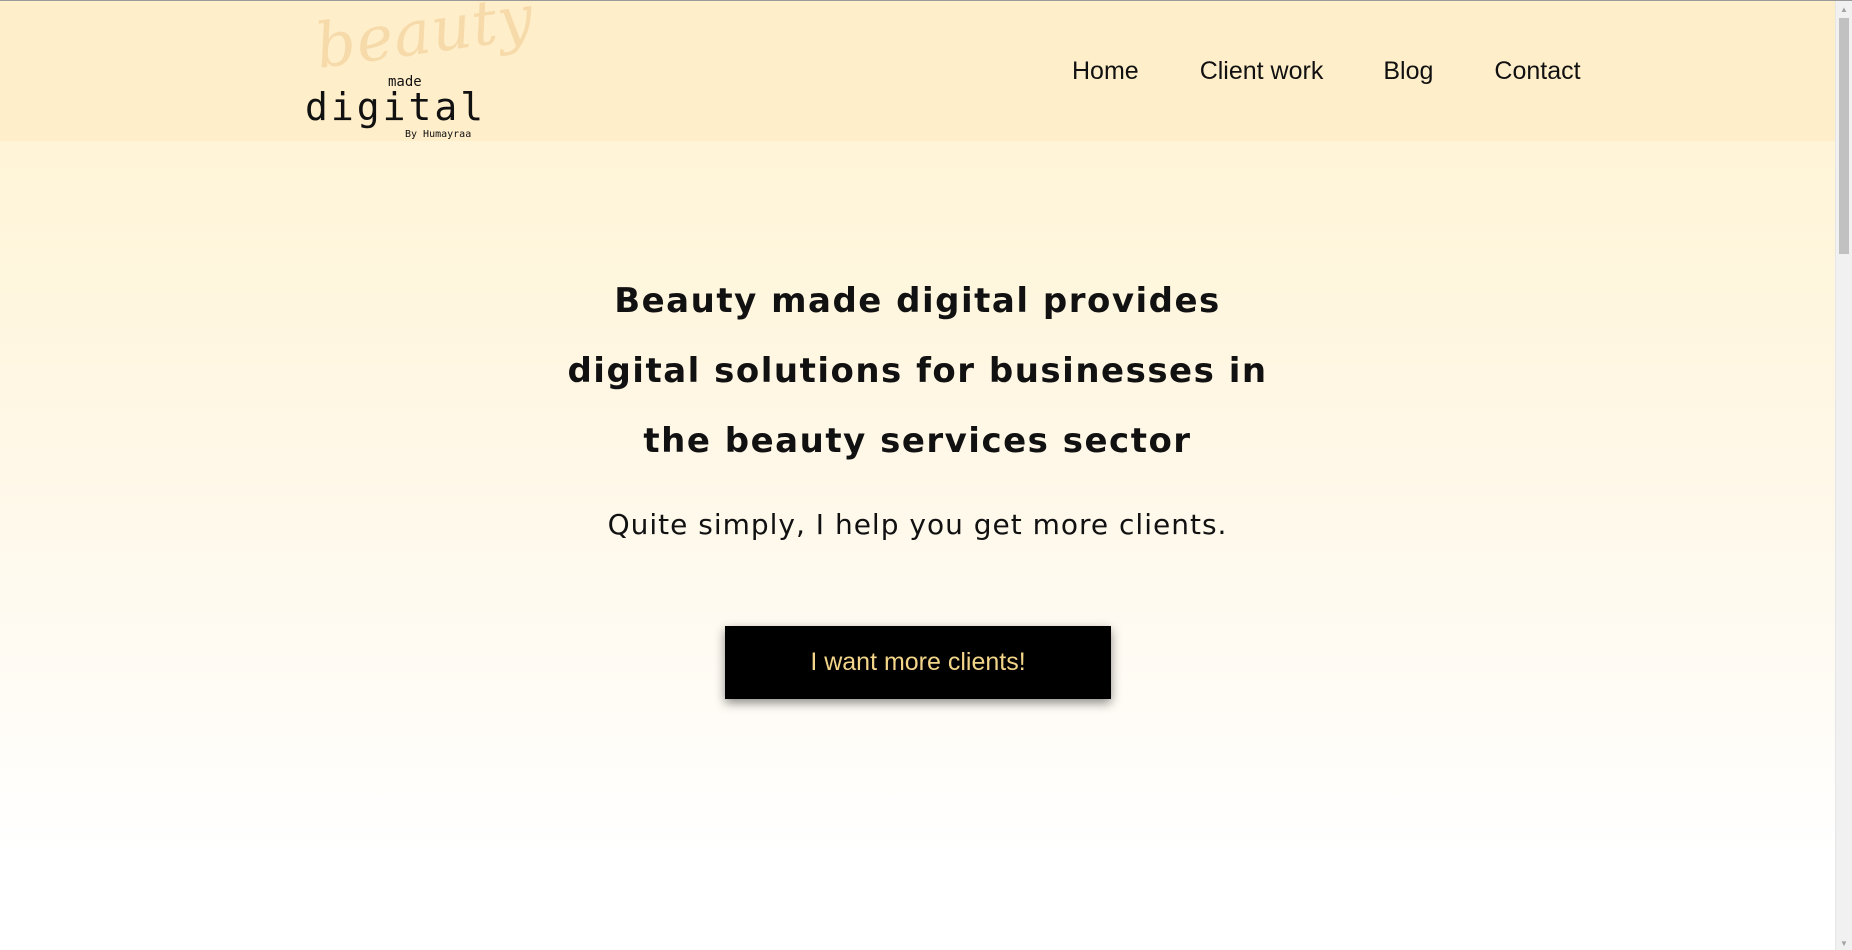  What do you see at coordinates (438, 134) in the screenshot?
I see `logo-byline: By Humayraa` at bounding box center [438, 134].